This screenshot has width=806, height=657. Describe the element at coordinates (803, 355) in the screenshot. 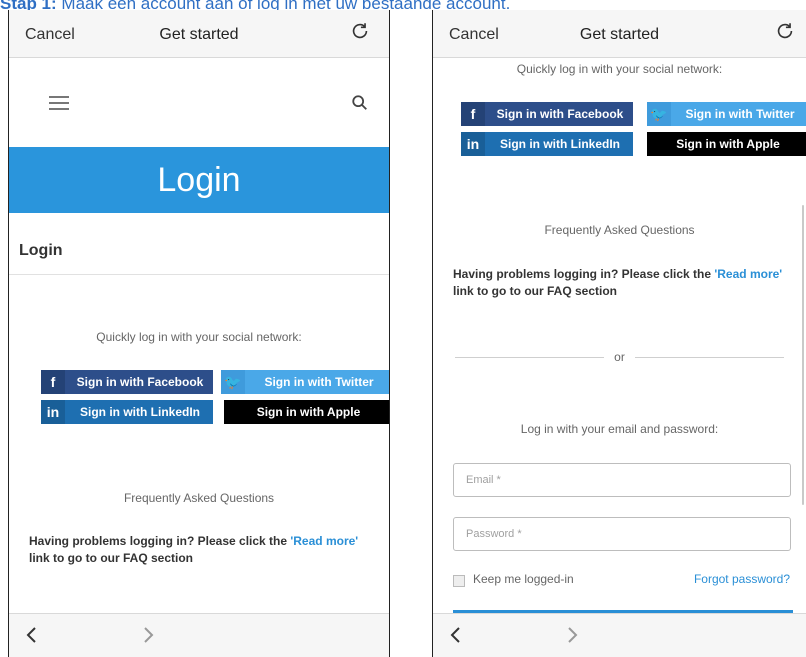

I see `scrollbar` at that location.